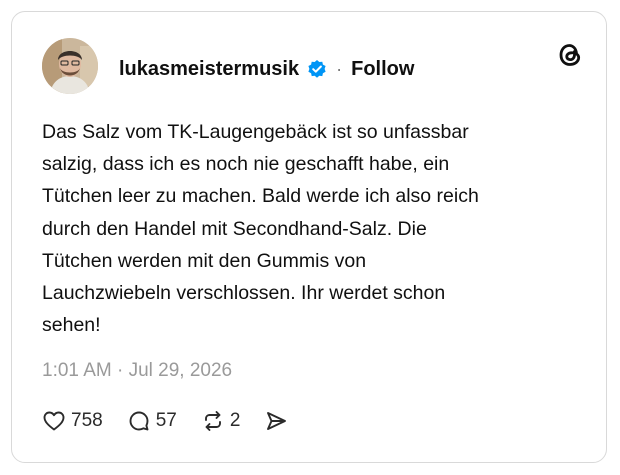 This screenshot has height=475, width=620. I want to click on reply-count: 57, so click(166, 420).